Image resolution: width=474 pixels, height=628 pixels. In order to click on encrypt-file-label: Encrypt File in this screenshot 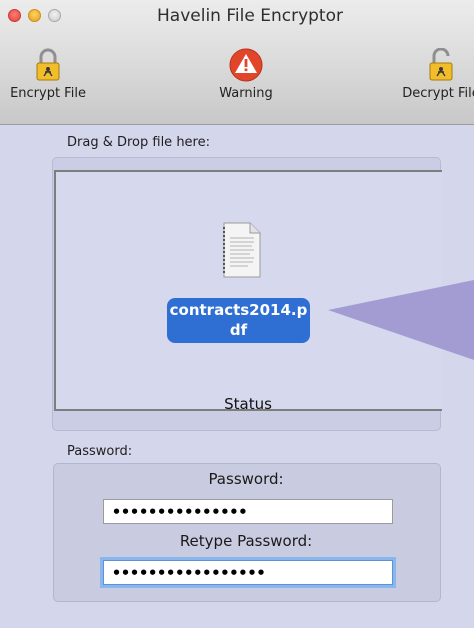, I will do `click(48, 93)`.